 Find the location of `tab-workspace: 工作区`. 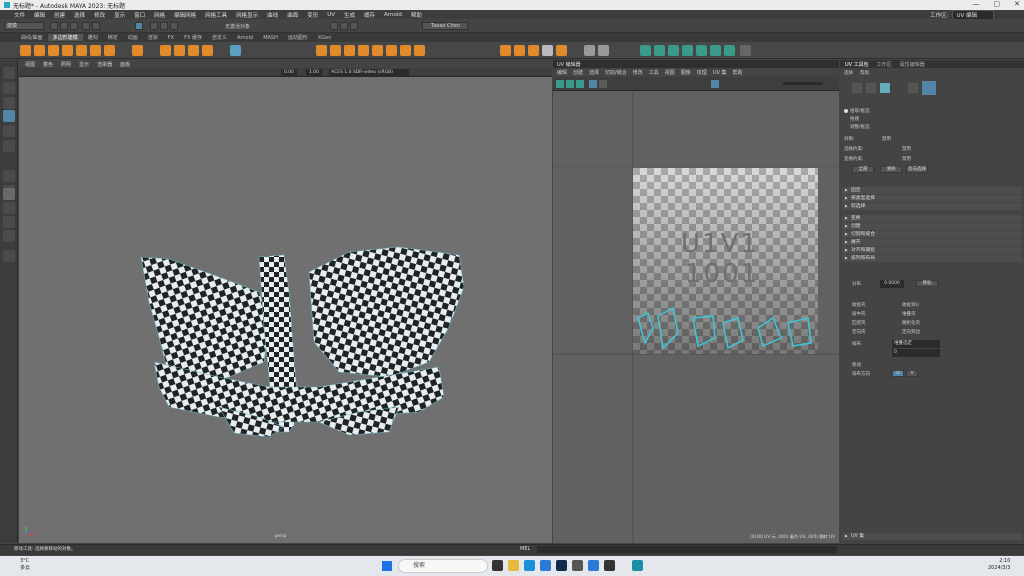

tab-workspace: 工作区 is located at coordinates (884, 64).